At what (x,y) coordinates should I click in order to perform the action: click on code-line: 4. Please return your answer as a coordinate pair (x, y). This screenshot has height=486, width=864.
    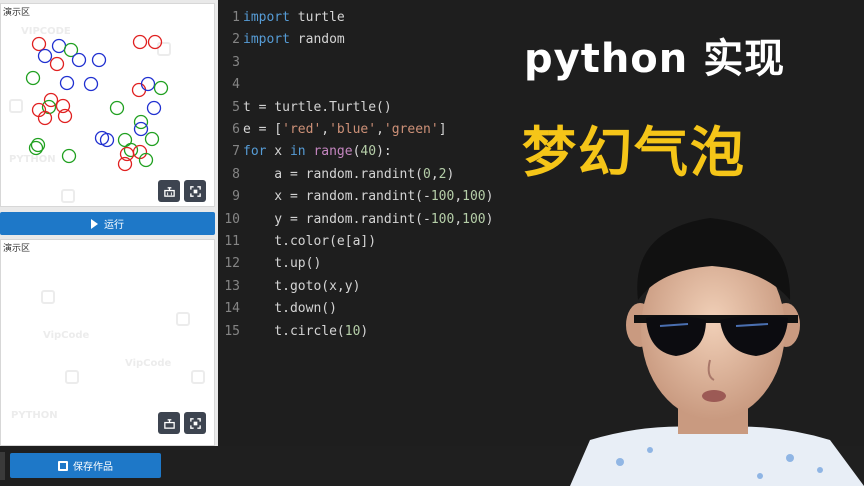
    Looking at the image, I should click on (231, 85).